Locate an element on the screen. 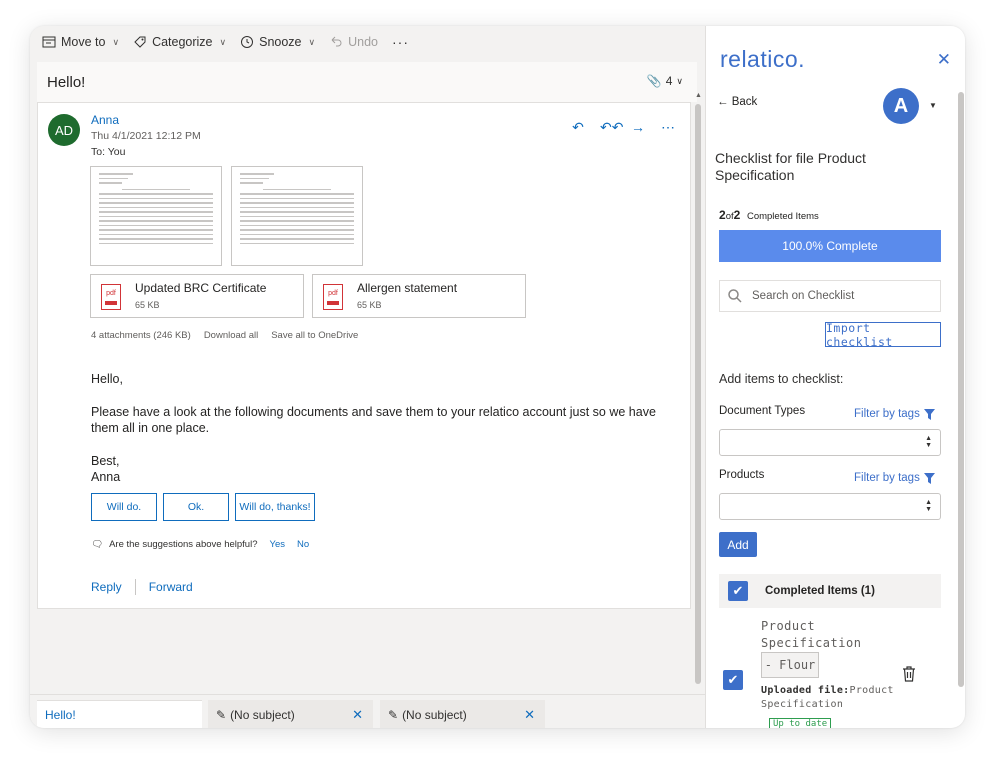 The width and height of the screenshot is (995, 762). completed-header-label: Completed Items (1) is located at coordinates (820, 591).